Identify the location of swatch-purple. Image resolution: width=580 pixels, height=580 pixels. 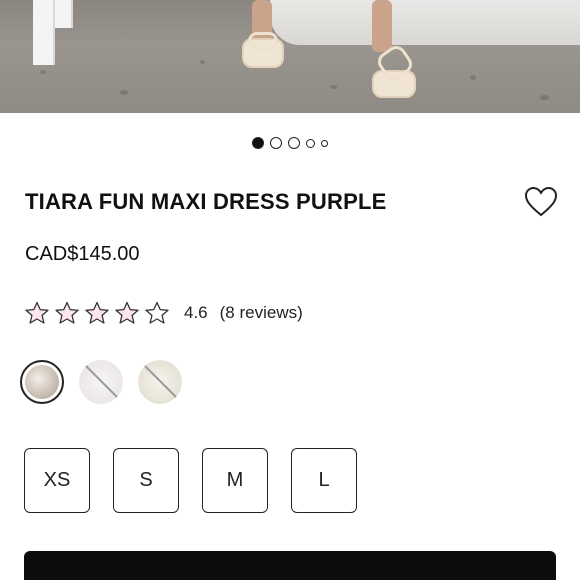
(42, 382).